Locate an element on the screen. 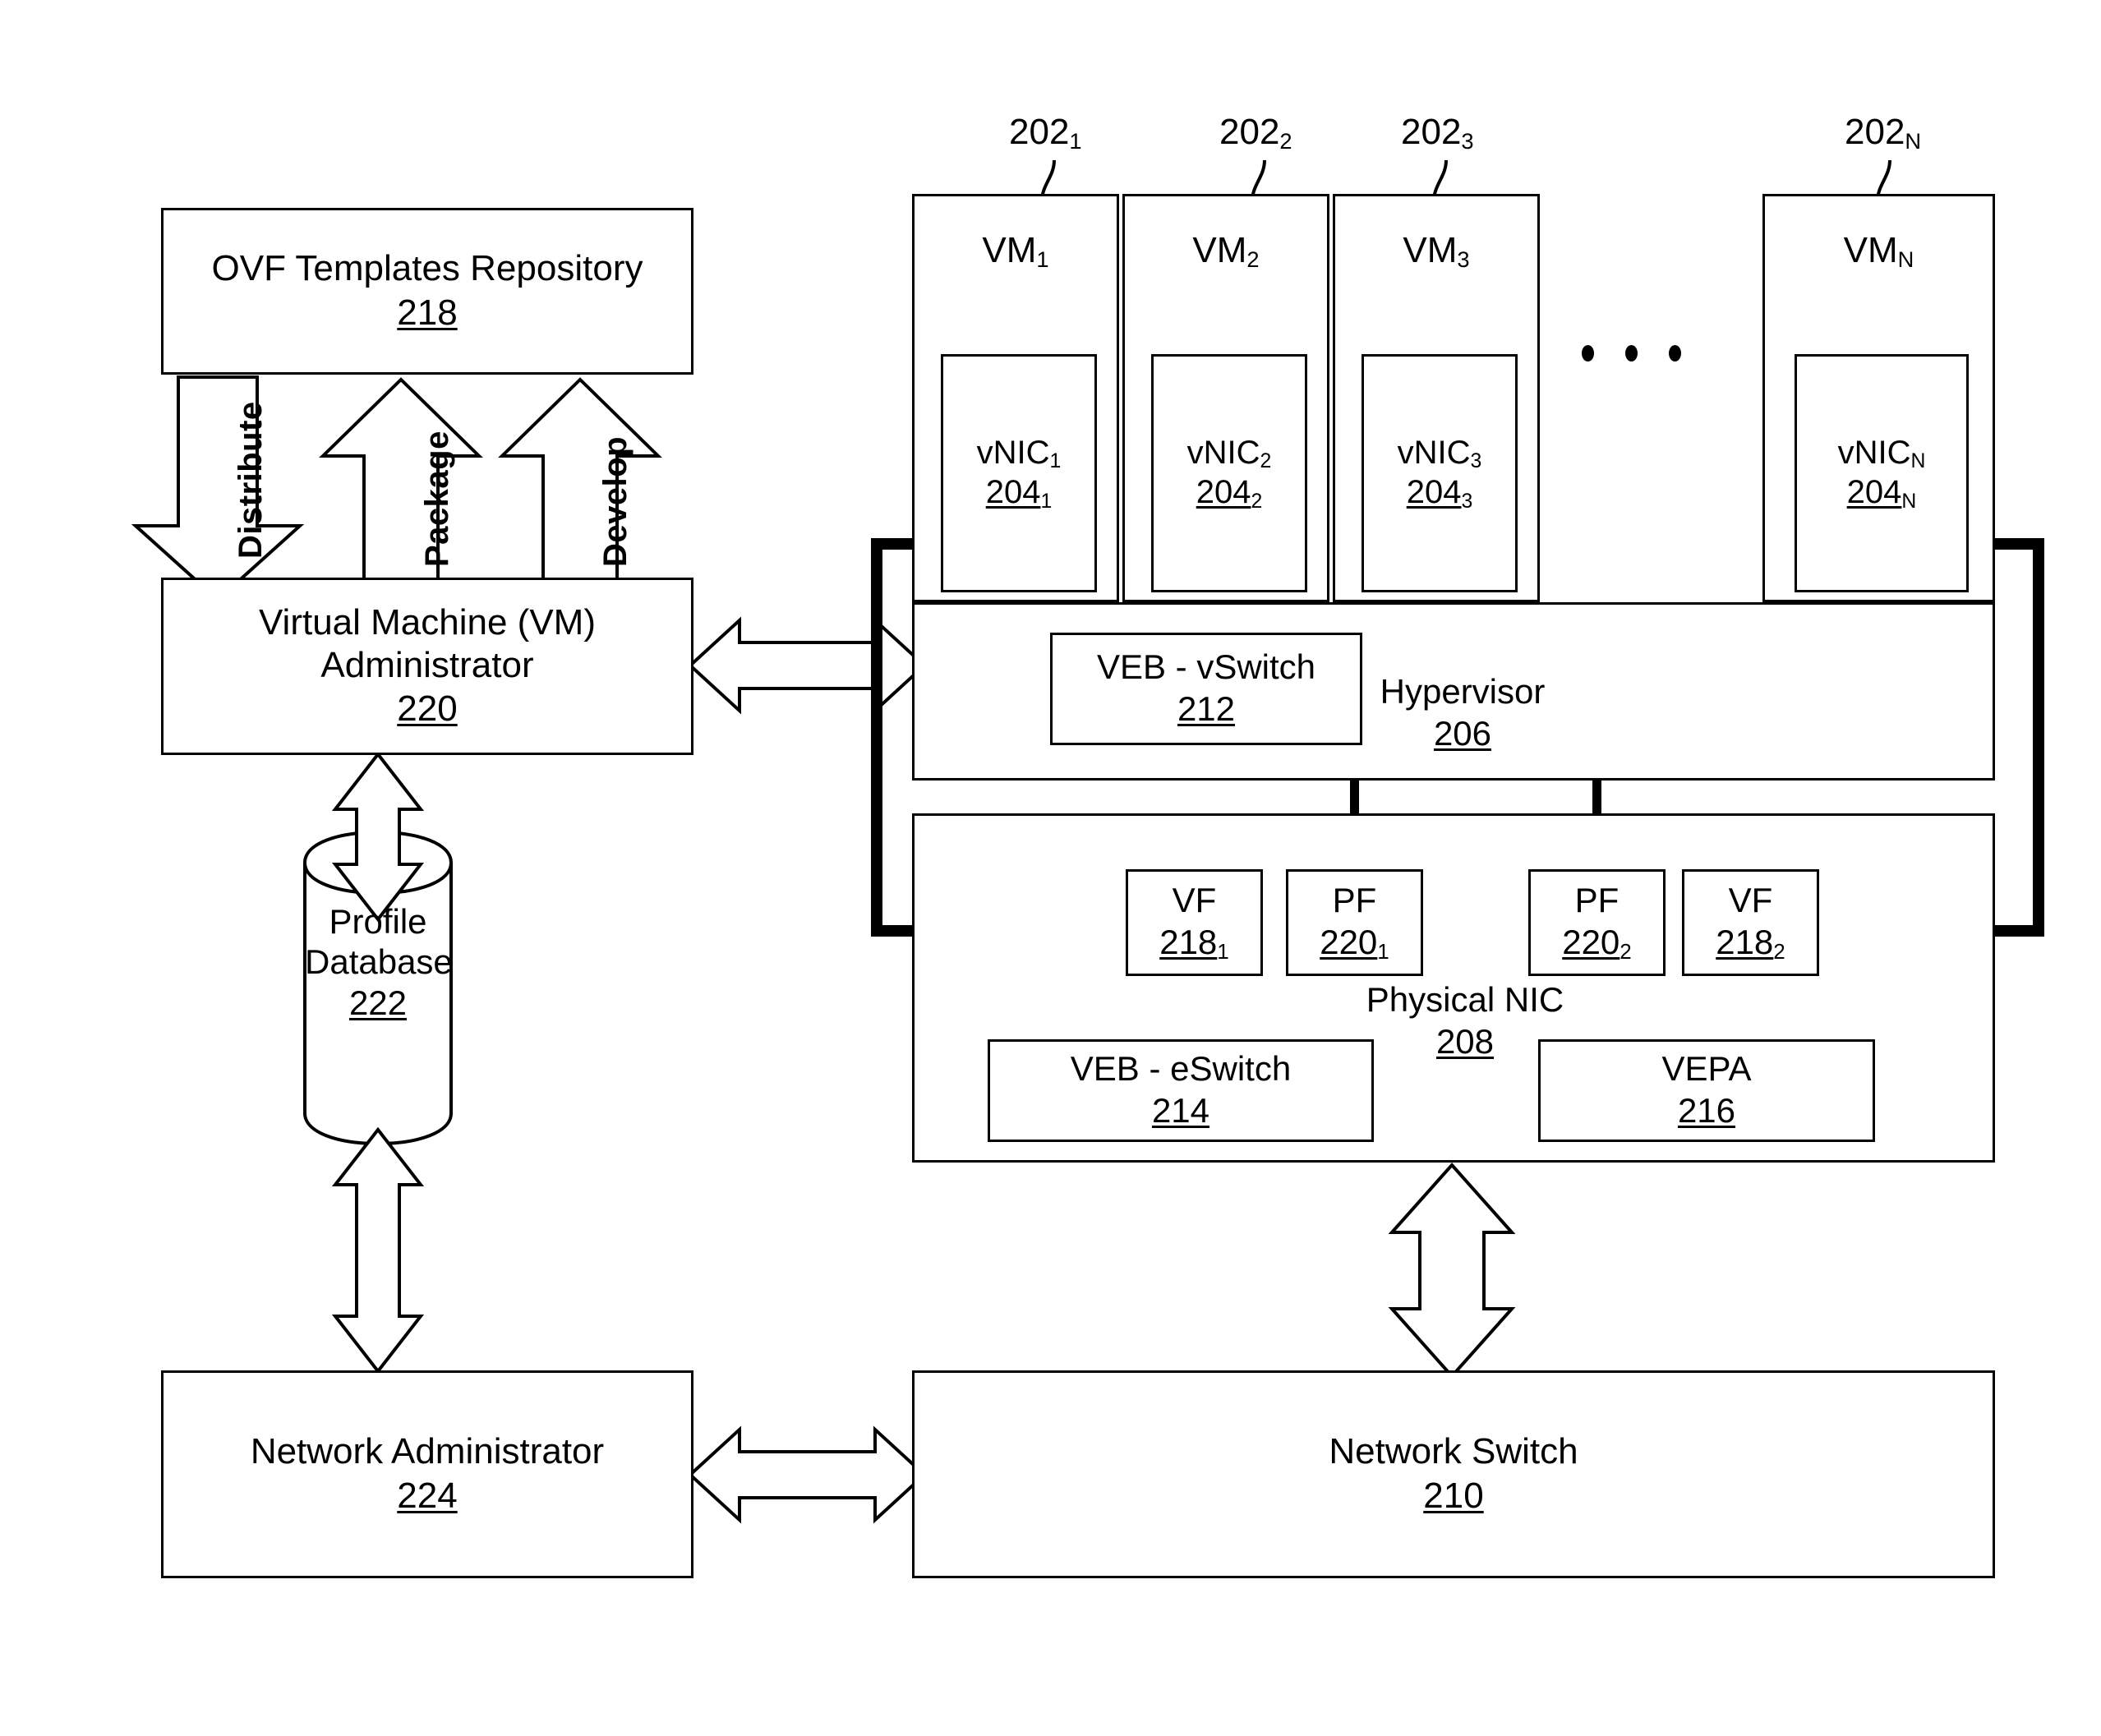 The width and height of the screenshot is (2101, 1736). callout-vmn: 202N is located at coordinates (1883, 133).